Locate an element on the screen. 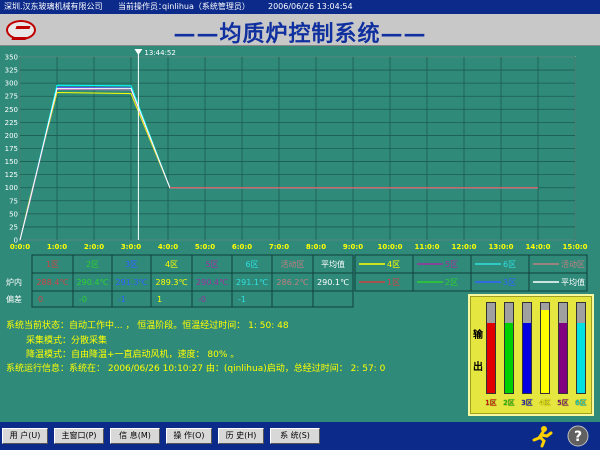 The width and height of the screenshot is (600, 450). info-button: 信 息(M) is located at coordinates (135, 436).